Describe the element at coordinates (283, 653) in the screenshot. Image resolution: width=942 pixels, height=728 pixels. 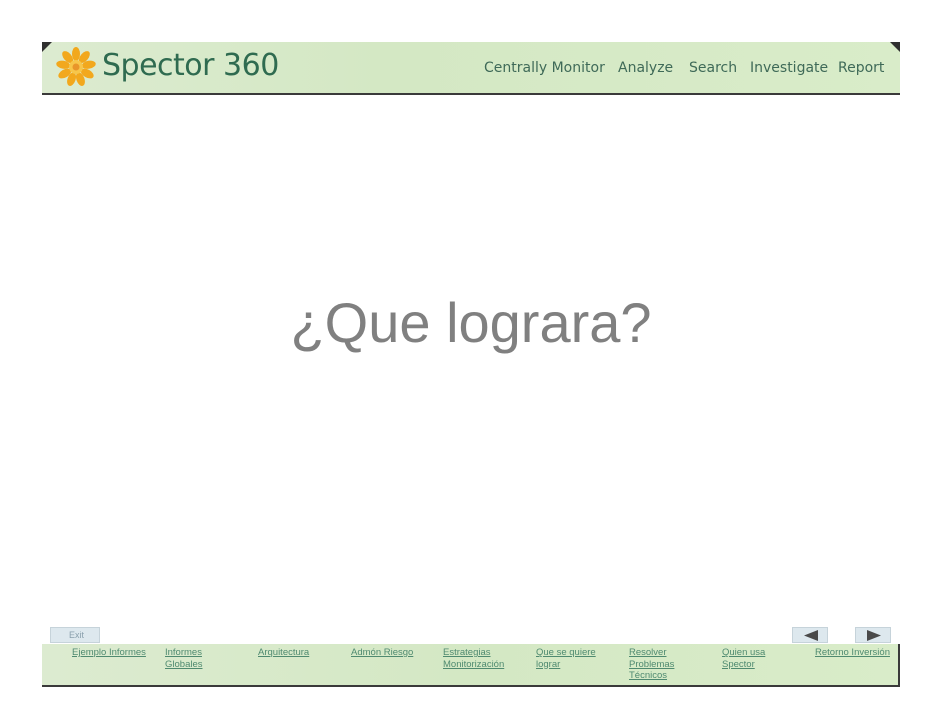
I see `link-arquitectura: Arquitectura` at that location.